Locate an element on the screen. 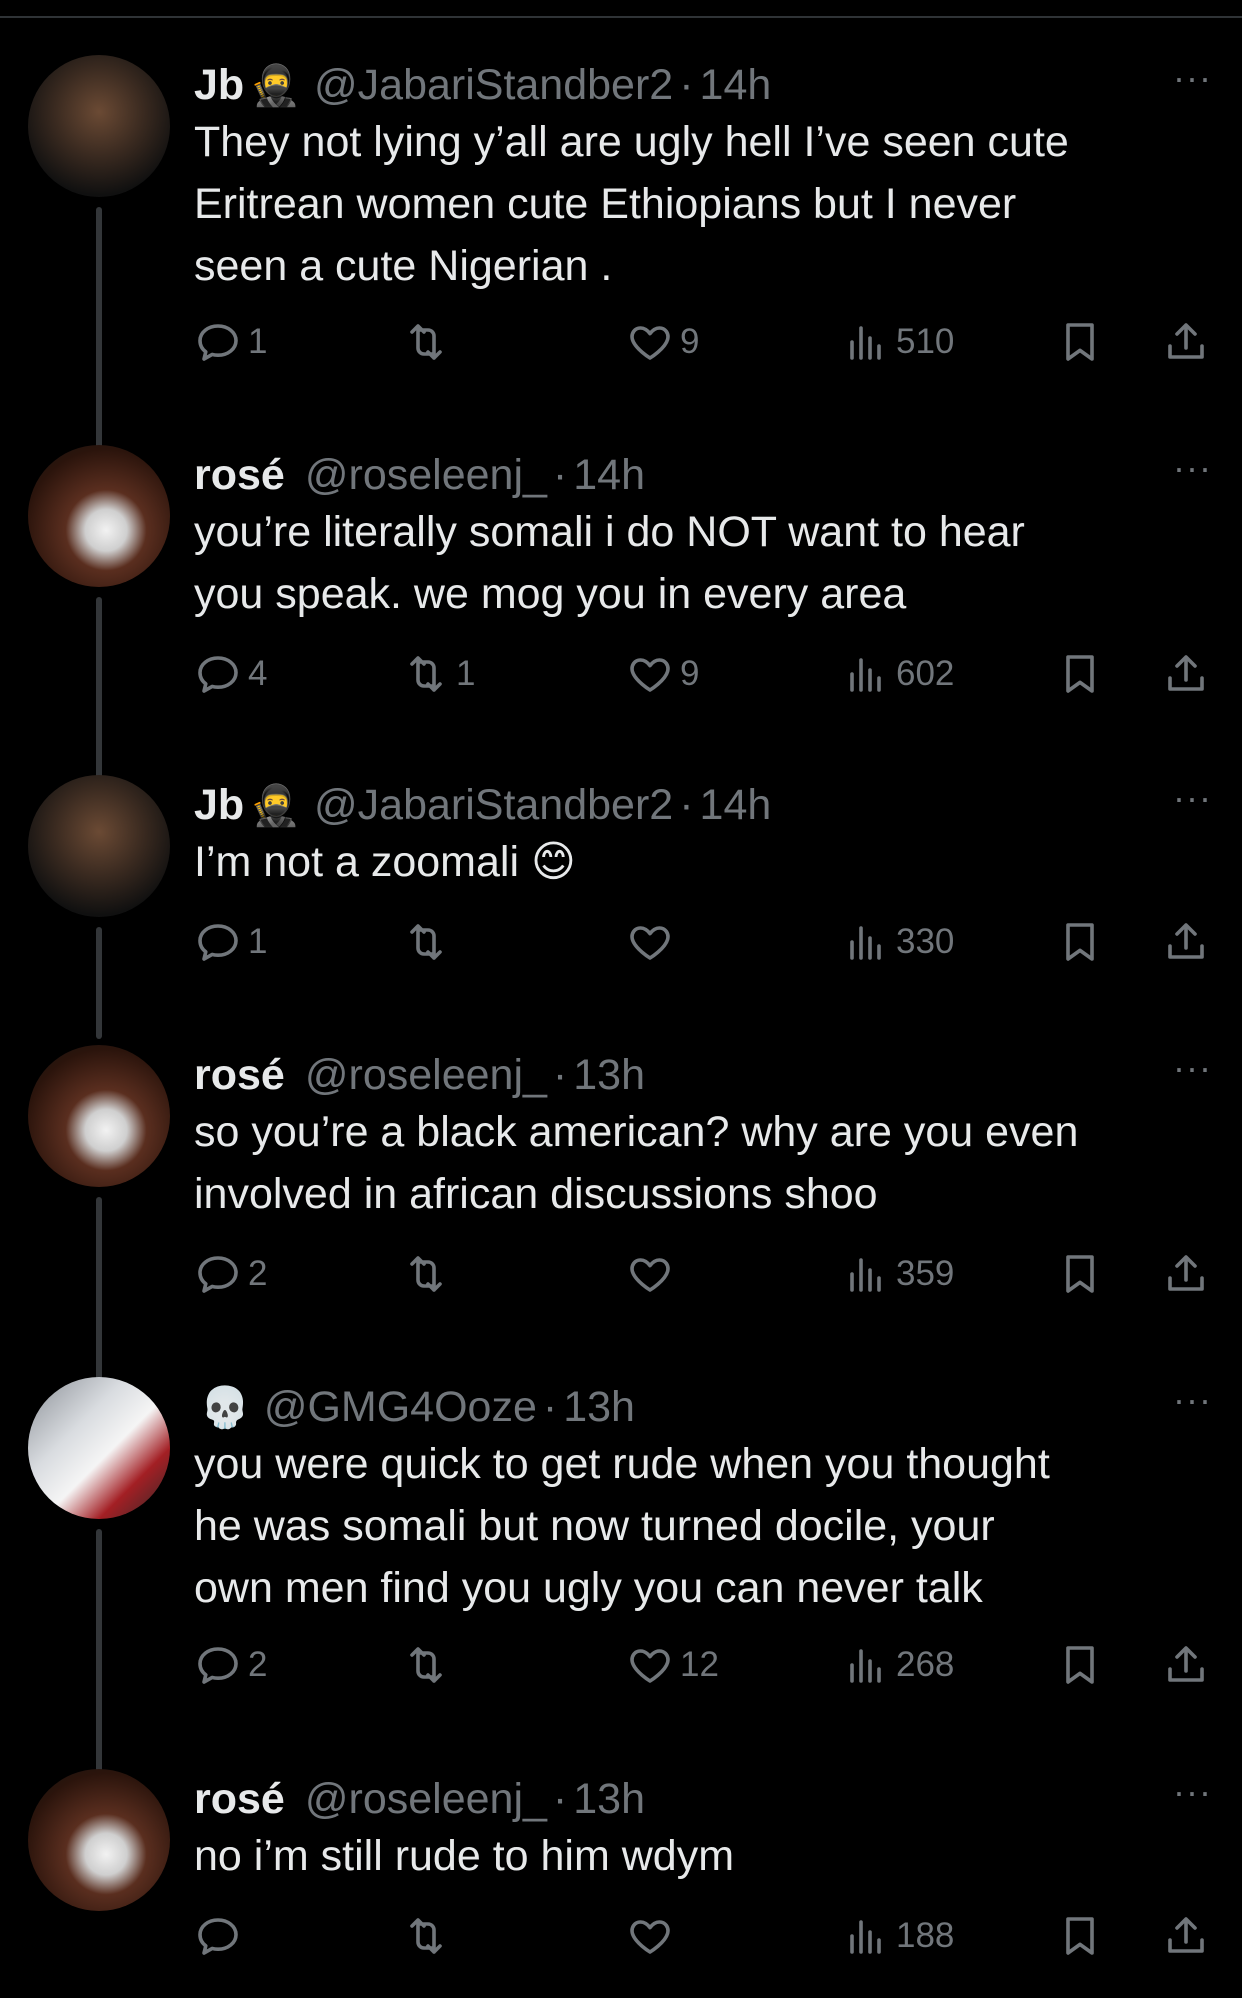 The width and height of the screenshot is (1242, 1998). reply-button: 4 is located at coordinates (230, 674).